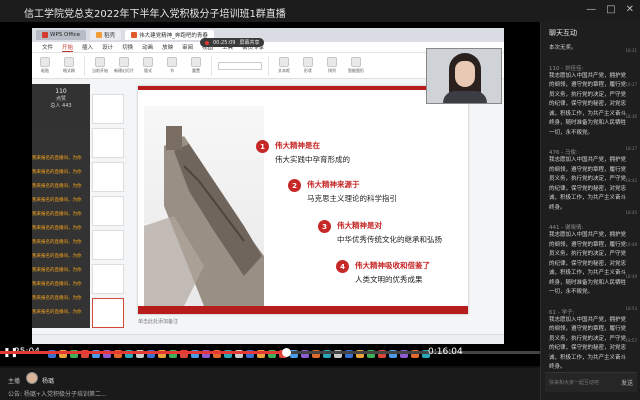 Image resolution: width=640 pixels, height=400 pixels. What do you see at coordinates (563, 33) in the screenshot?
I see `chat-title: 聊天互动` at bounding box center [563, 33].